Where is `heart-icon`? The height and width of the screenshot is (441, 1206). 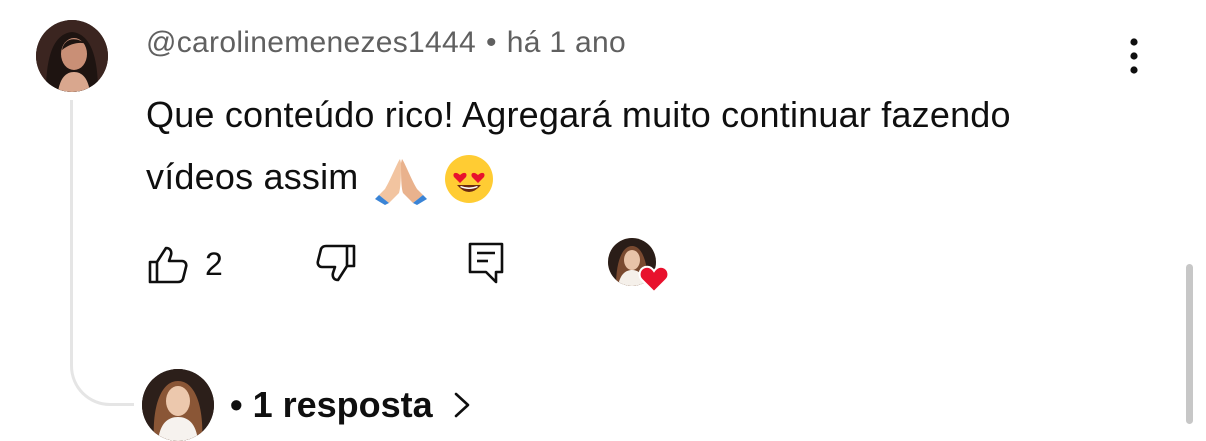 heart-icon is located at coordinates (654, 279).